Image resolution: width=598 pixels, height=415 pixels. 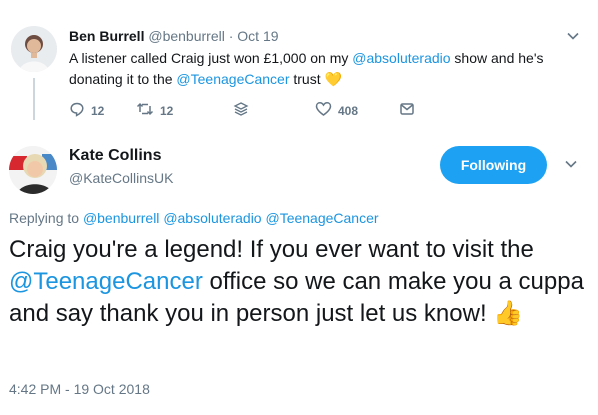 What do you see at coordinates (98, 110) in the screenshot?
I see `reply-count: 12` at bounding box center [98, 110].